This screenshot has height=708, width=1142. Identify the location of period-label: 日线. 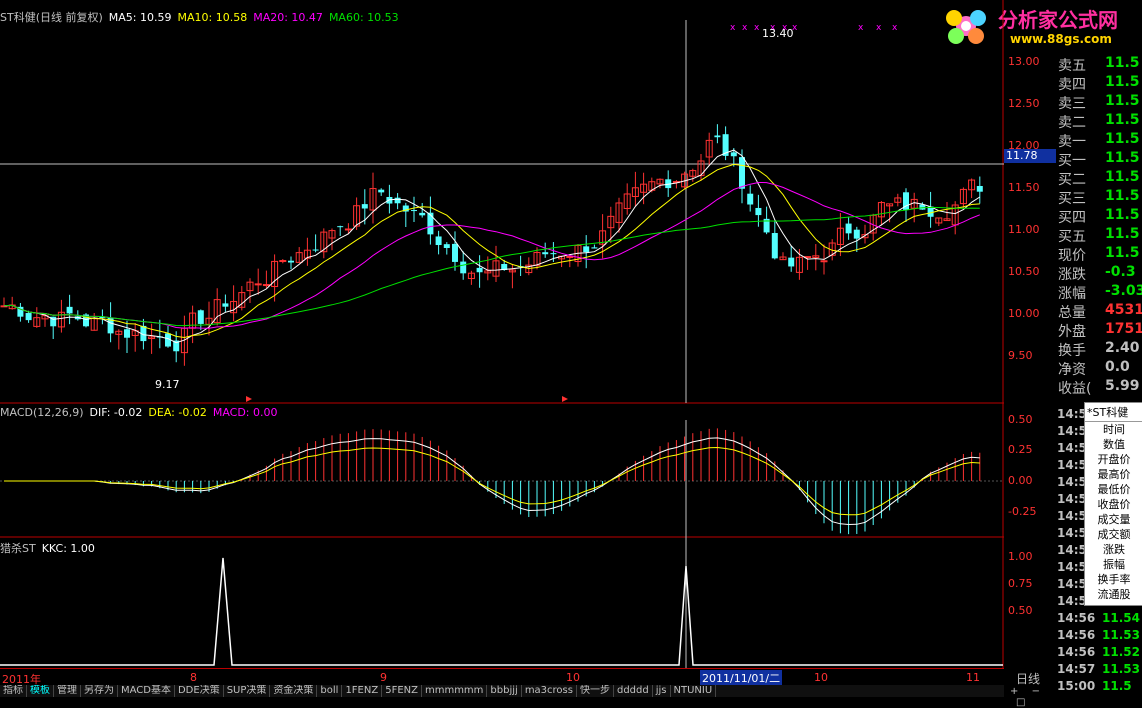
(1028, 678).